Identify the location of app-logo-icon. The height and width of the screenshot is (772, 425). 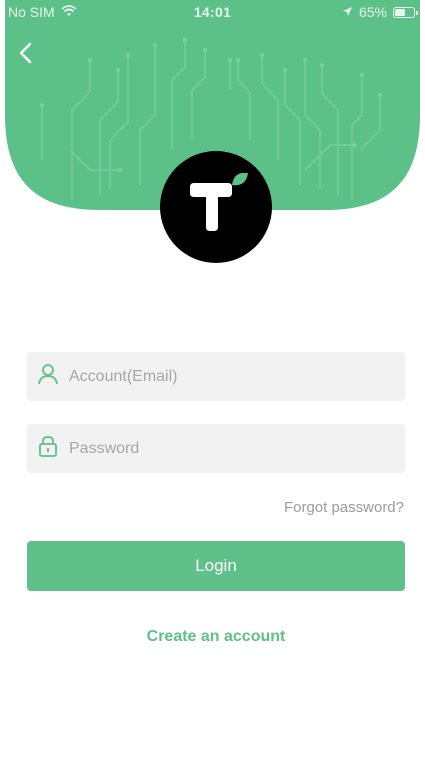
(216, 207).